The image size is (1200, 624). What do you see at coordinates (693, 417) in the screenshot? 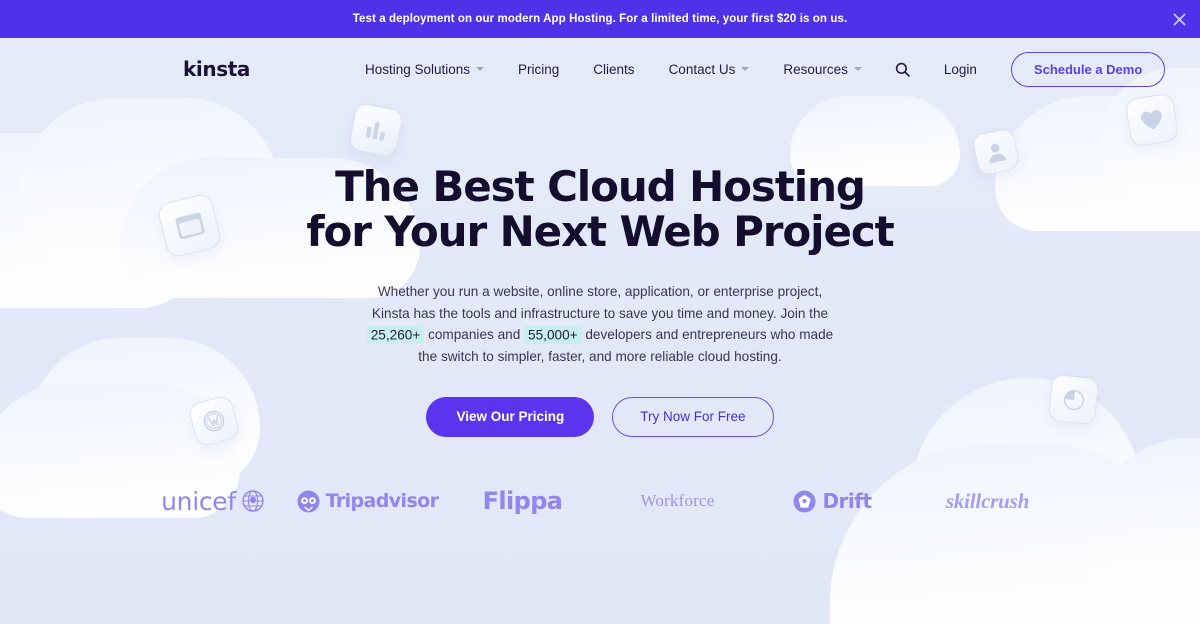
I see `try-free-button: Try Now For Free` at bounding box center [693, 417].